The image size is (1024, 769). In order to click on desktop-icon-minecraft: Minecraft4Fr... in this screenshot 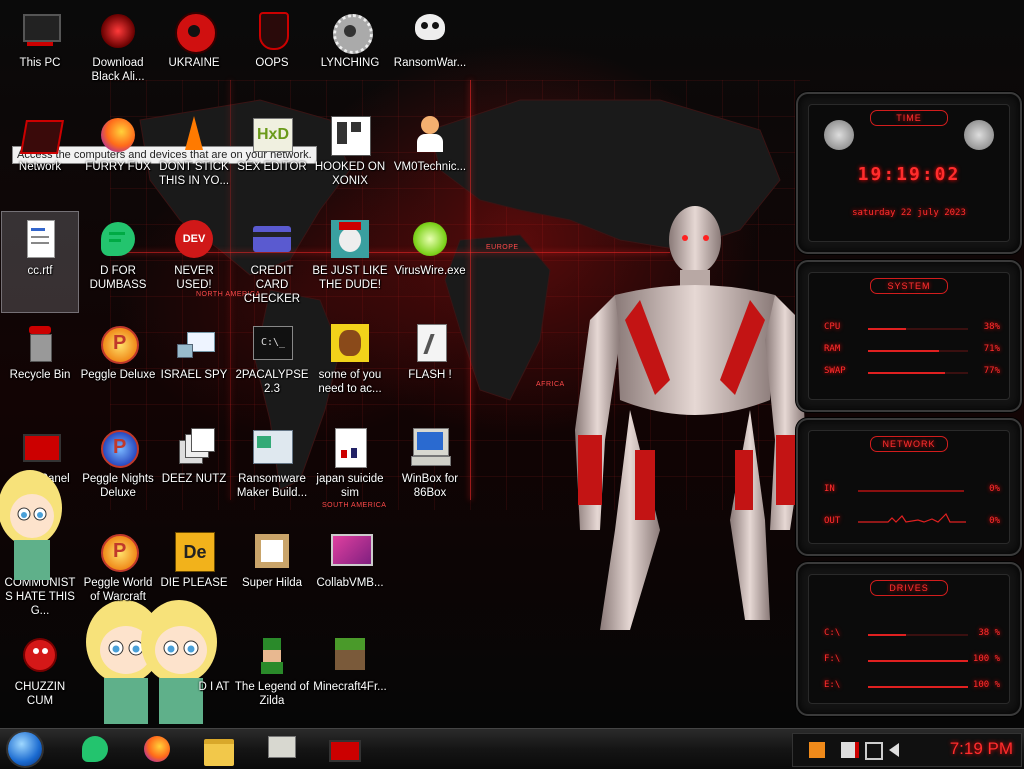, I will do `click(350, 678)`.